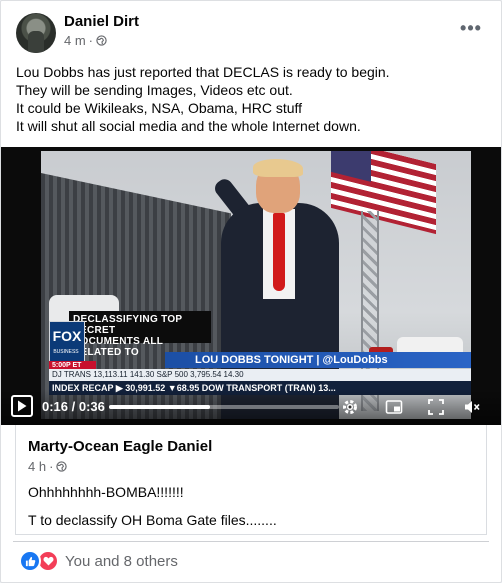 The height and width of the screenshot is (583, 502). What do you see at coordinates (318, 360) in the screenshot?
I see `show-title-bar: LOU DOBBS TONIGHT | @LouDobbs` at bounding box center [318, 360].